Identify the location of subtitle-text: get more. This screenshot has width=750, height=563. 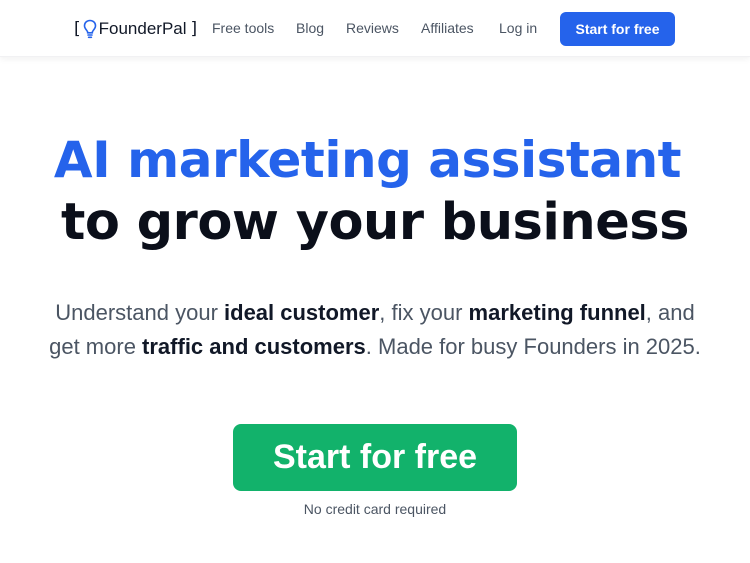
(96, 346).